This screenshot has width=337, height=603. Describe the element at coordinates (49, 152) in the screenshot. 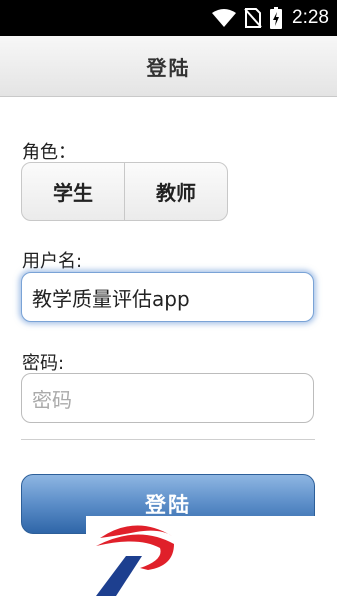

I see `role-label: 角色：` at that location.